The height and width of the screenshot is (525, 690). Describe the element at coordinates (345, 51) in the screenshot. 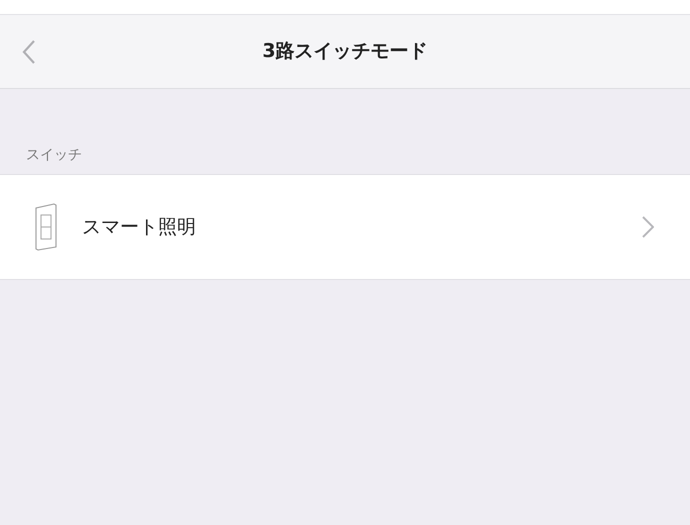

I see `screen-title: 3路スイッチモード` at that location.